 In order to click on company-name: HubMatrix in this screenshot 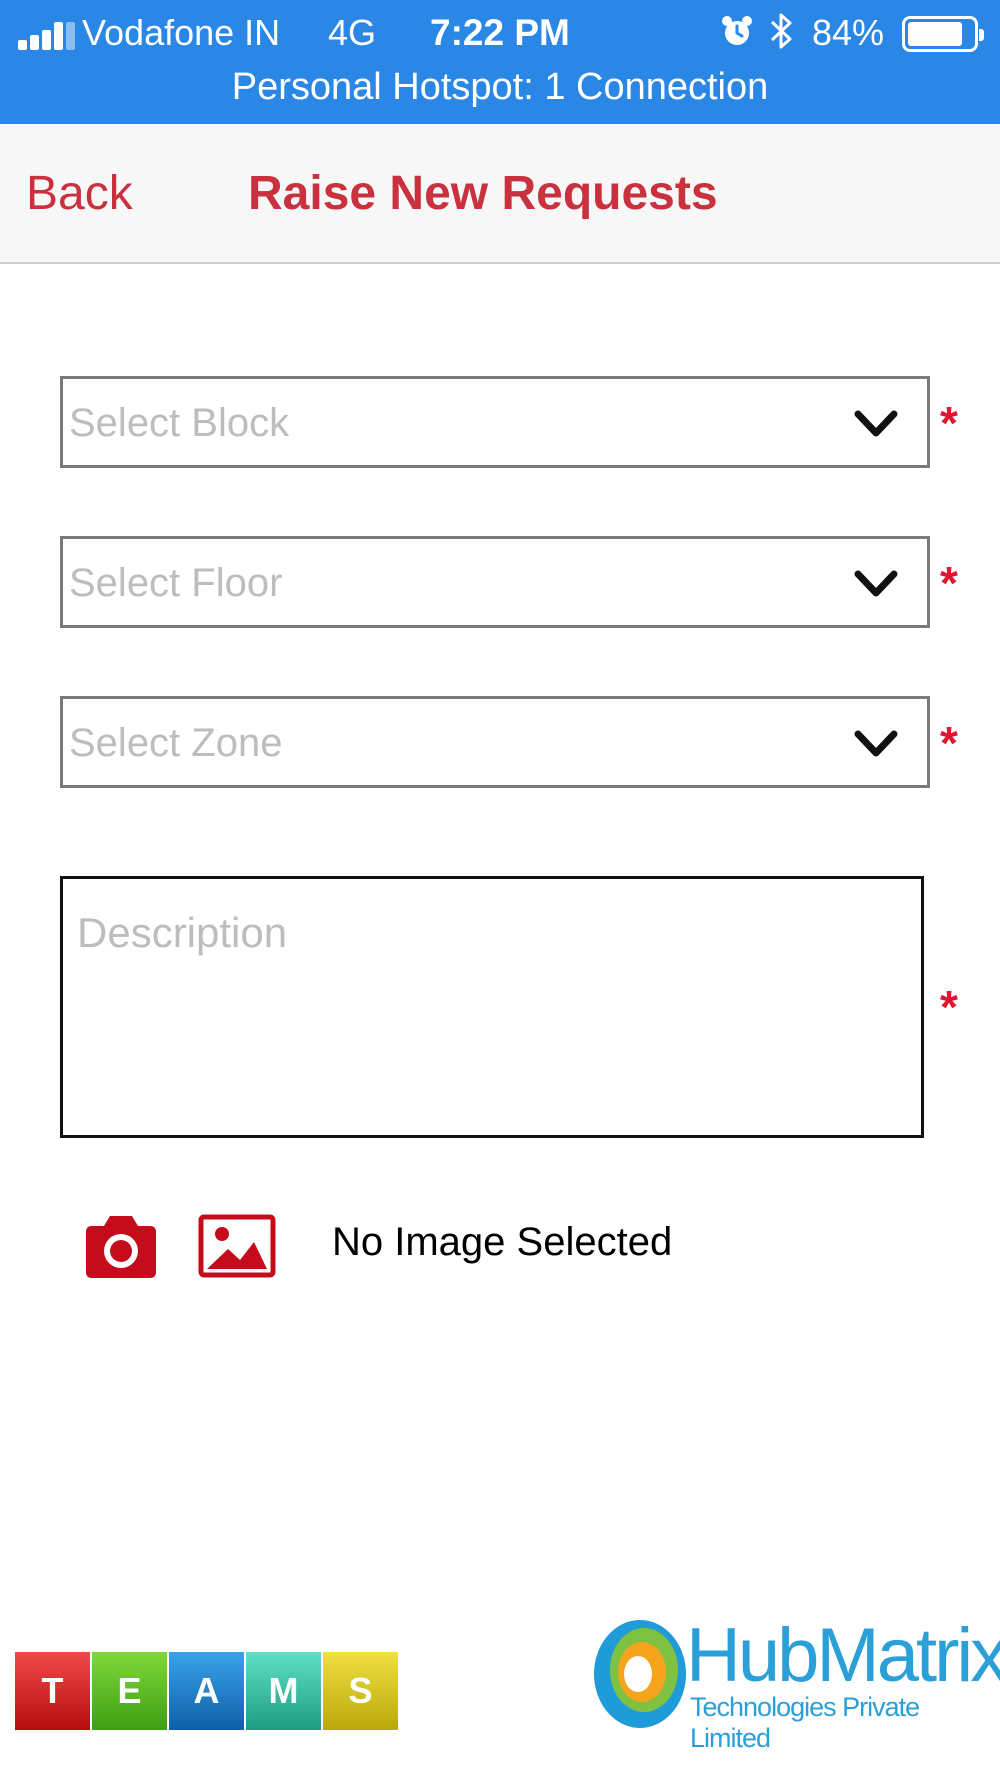, I will do `click(843, 1655)`.